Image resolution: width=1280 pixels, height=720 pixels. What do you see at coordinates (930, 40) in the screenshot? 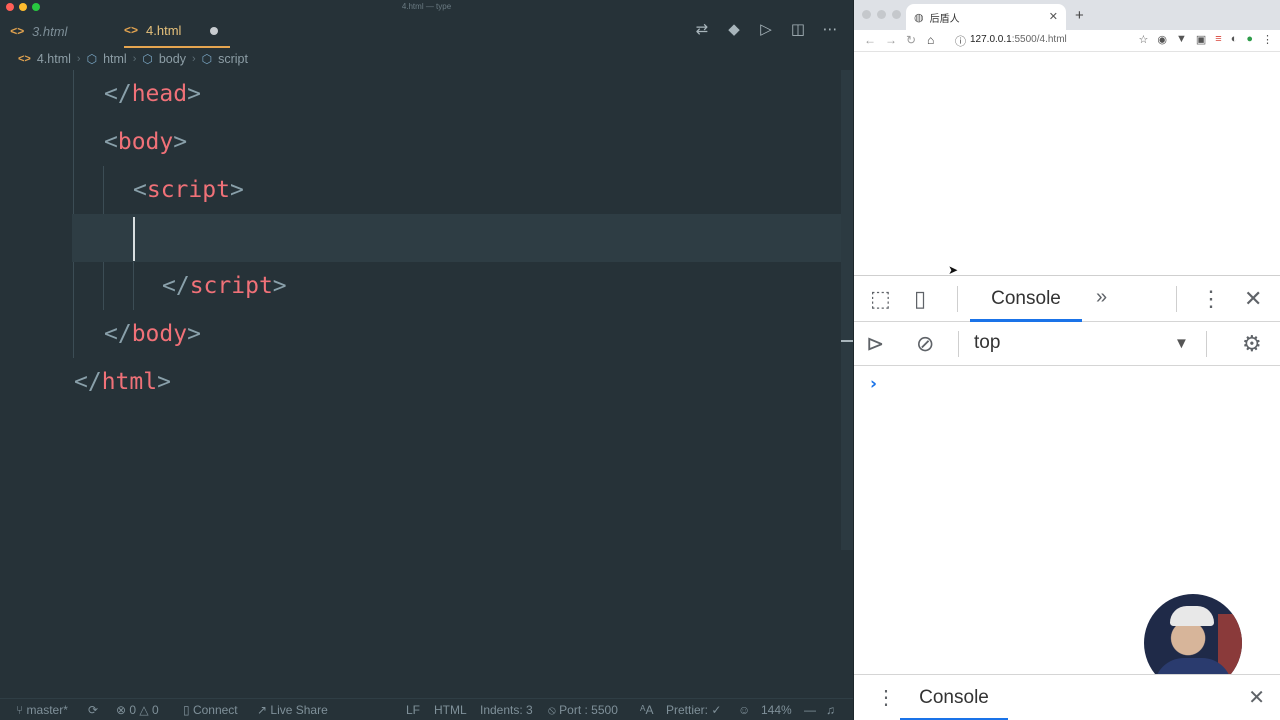
I see `home-icon: ⌂` at bounding box center [930, 40].